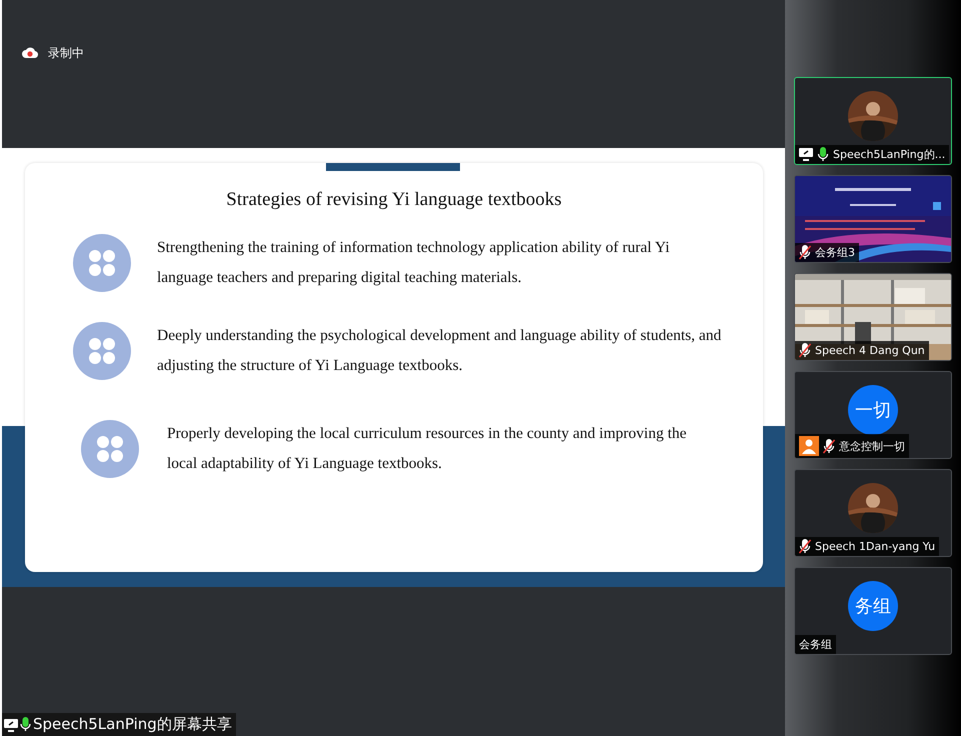 This screenshot has width=961, height=736. What do you see at coordinates (873, 410) in the screenshot?
I see `initials-avatar: 一切` at bounding box center [873, 410].